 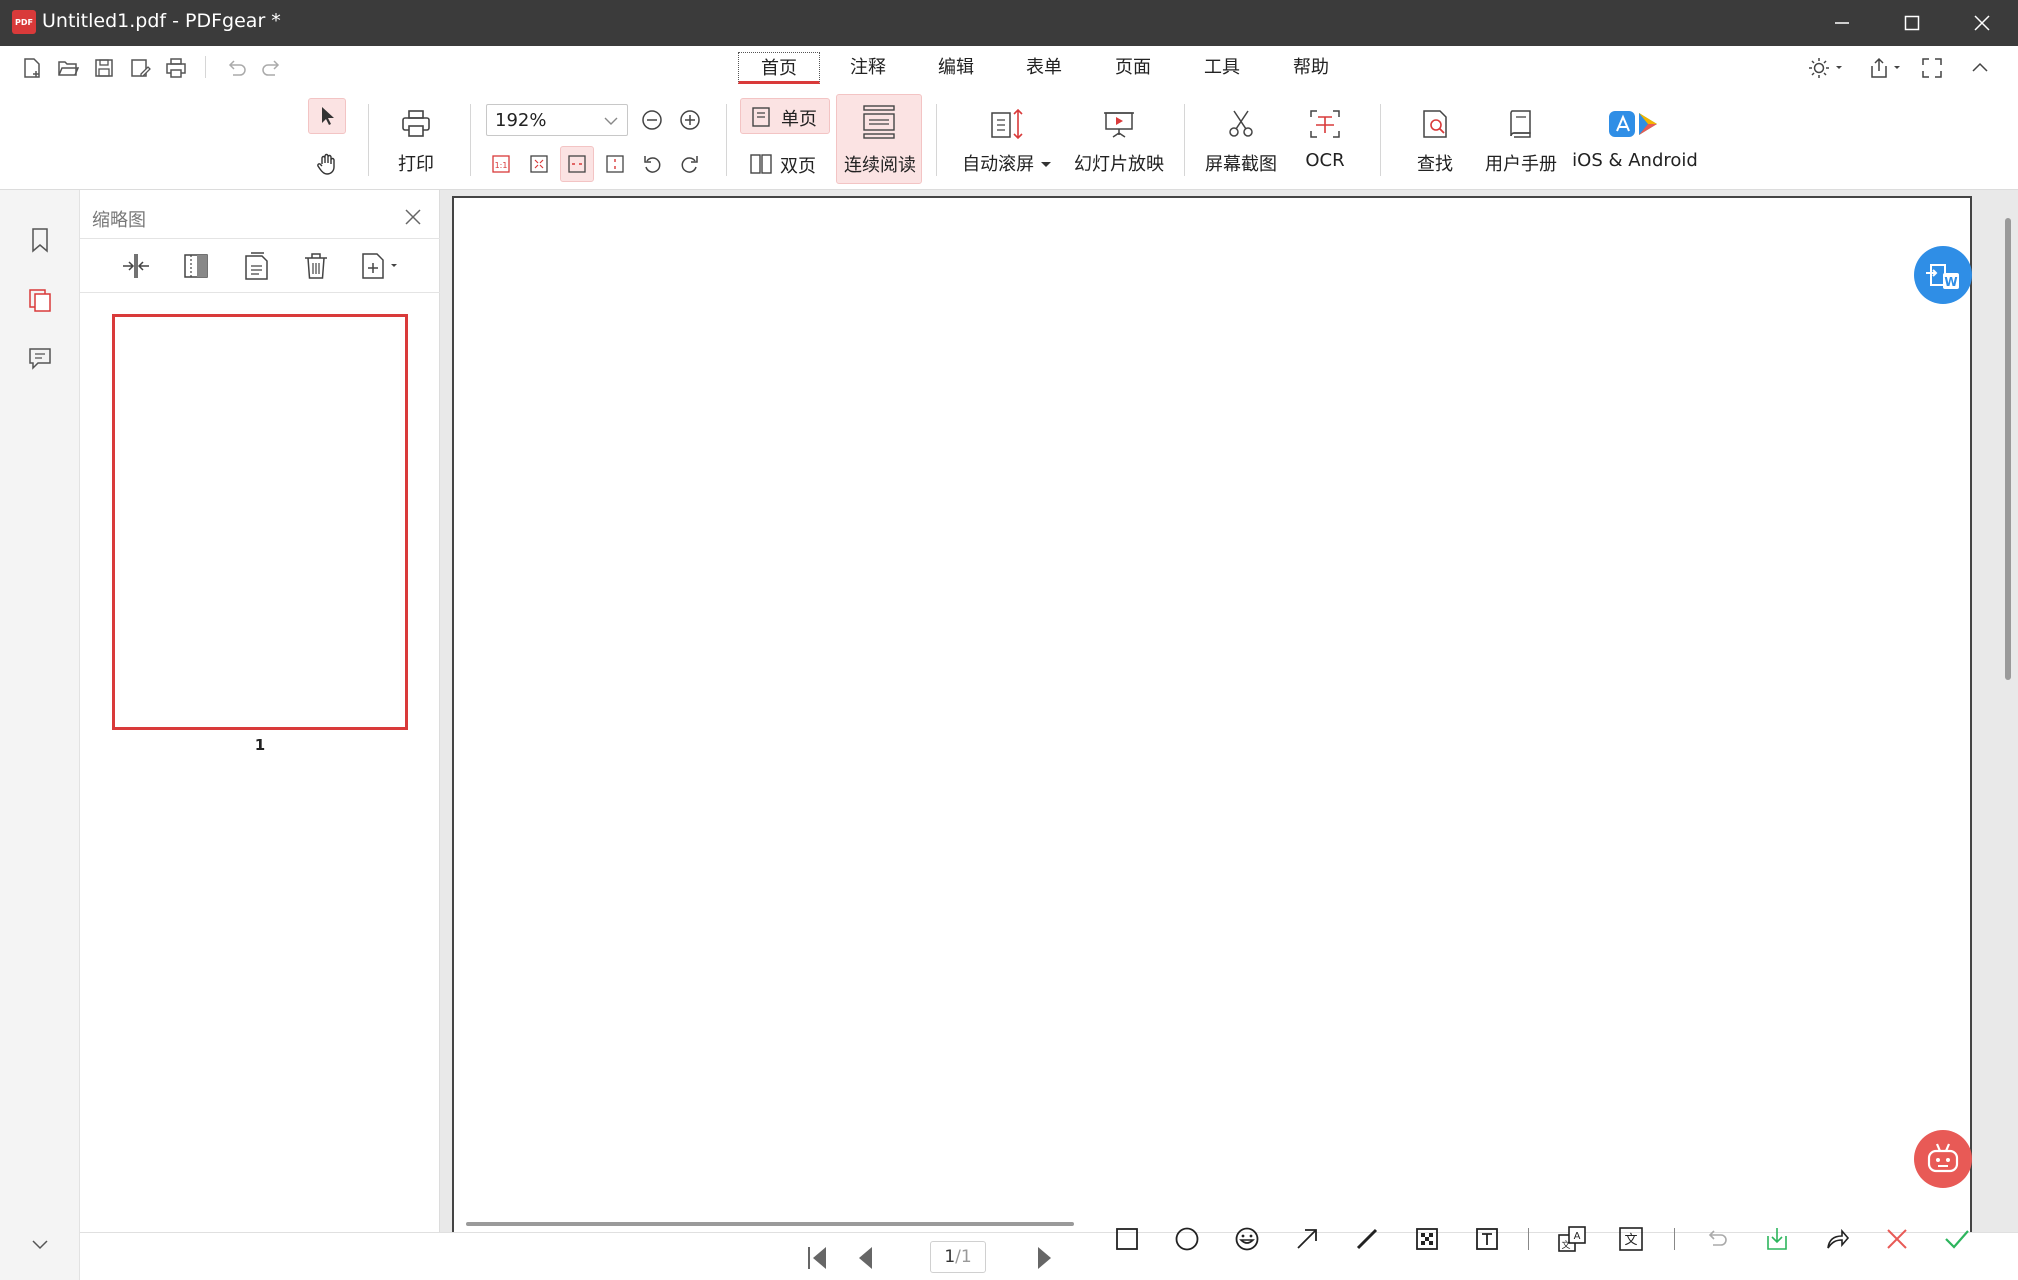 I want to click on tab-form: 表单, so click(x=1044, y=68).